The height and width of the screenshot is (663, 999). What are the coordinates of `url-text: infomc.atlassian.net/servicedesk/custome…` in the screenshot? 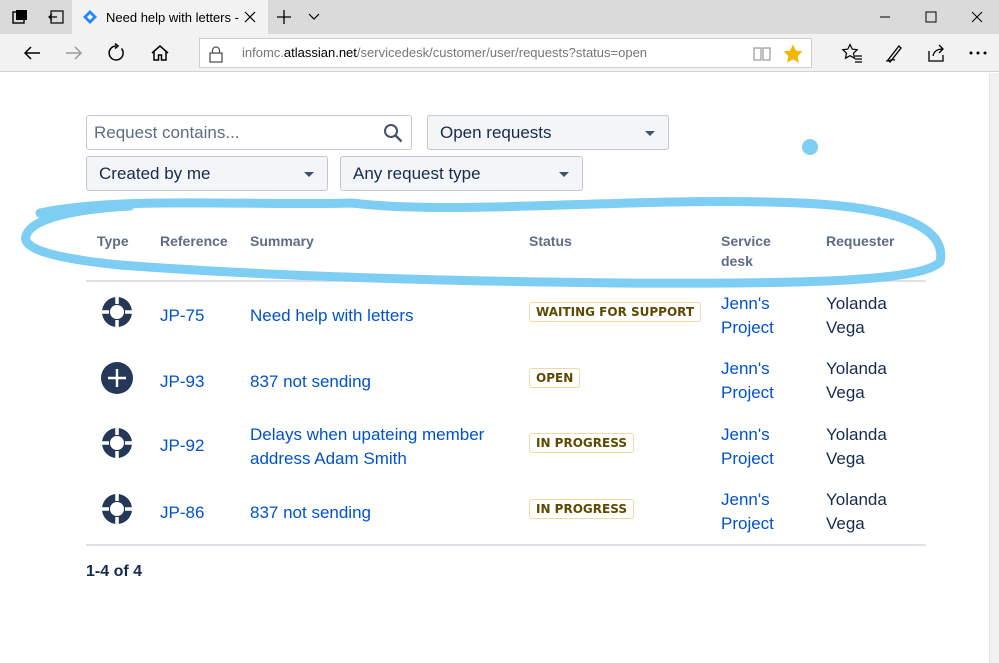 It's located at (445, 52).